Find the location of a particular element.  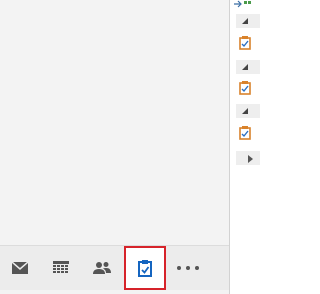

nav-more-button is located at coordinates (188, 268).